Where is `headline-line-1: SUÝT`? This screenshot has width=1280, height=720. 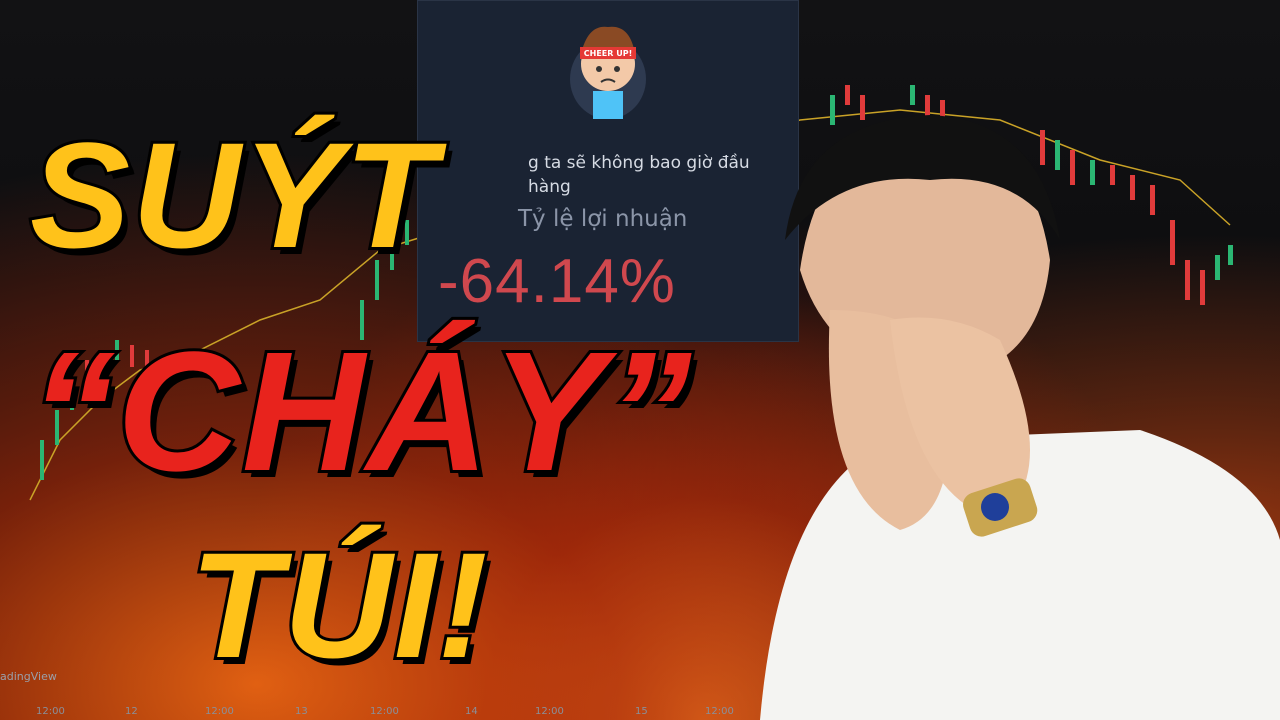 headline-line-1: SUÝT is located at coordinates (233, 195).